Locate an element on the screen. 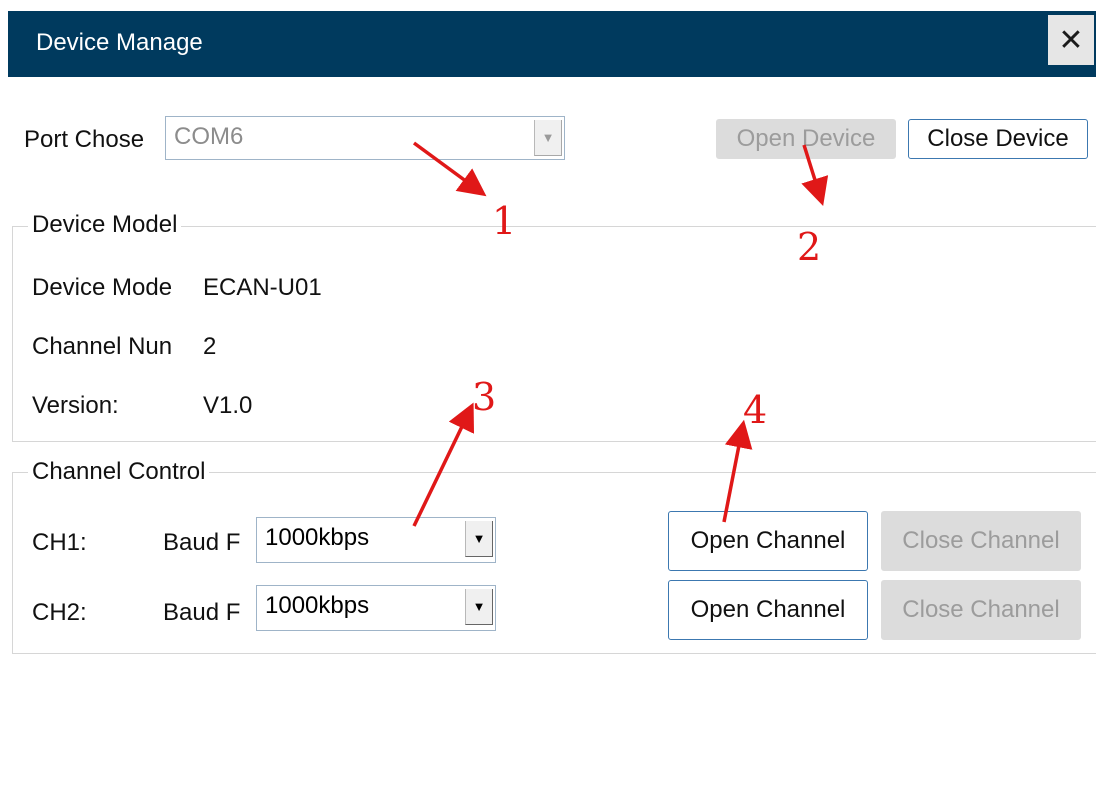 The width and height of the screenshot is (1096, 803). annotation-1: 1 is located at coordinates (504, 221).